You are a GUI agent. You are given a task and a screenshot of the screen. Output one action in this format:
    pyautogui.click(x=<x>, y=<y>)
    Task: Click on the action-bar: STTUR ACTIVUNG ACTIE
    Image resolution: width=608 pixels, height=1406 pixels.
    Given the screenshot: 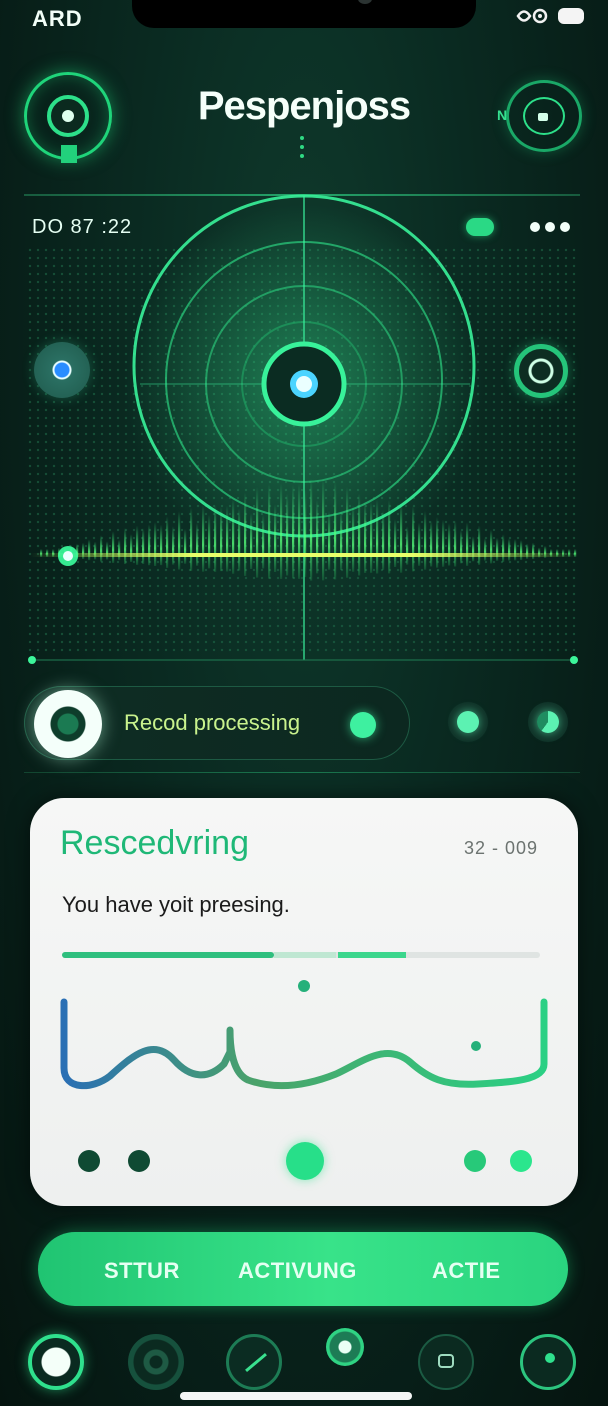 What is the action you would take?
    pyautogui.click(x=303, y=1269)
    